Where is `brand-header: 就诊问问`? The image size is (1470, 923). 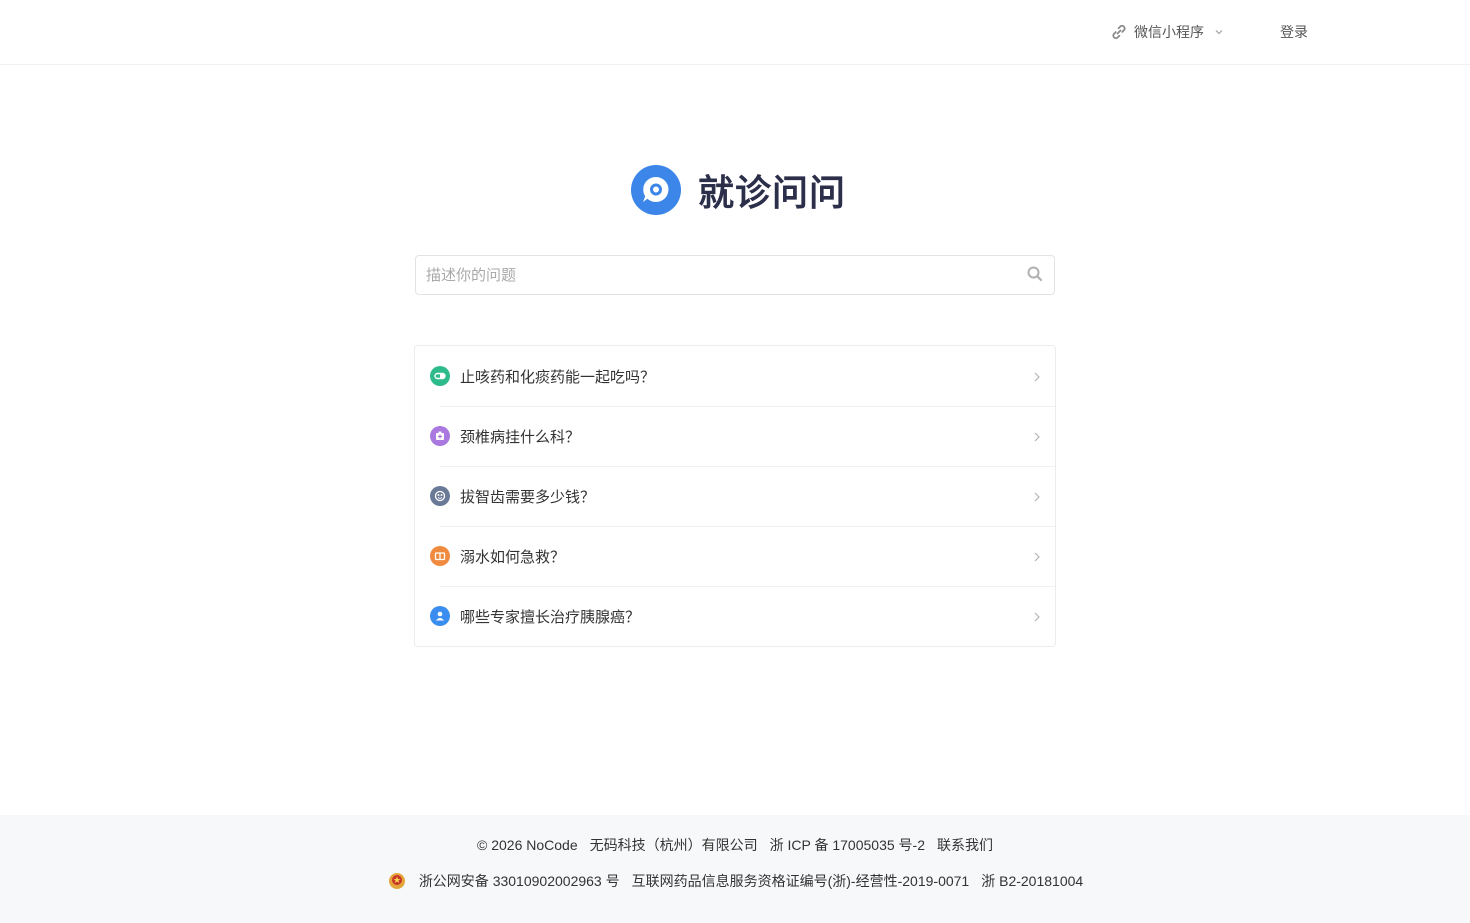 brand-header: 就诊问问 is located at coordinates (738, 190).